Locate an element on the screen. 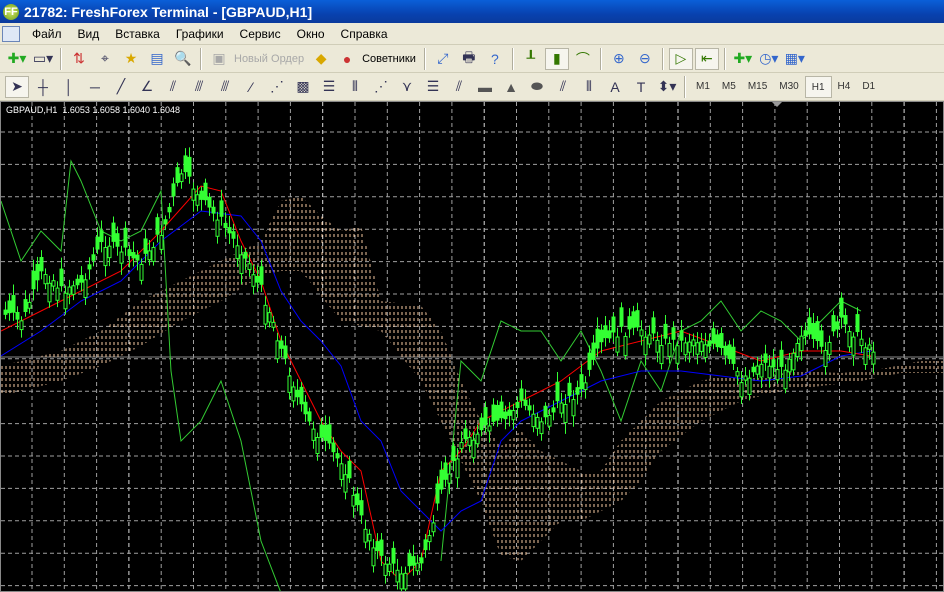 The image size is (944, 592). zoom-in-icon: ⊕ is located at coordinates (619, 59).